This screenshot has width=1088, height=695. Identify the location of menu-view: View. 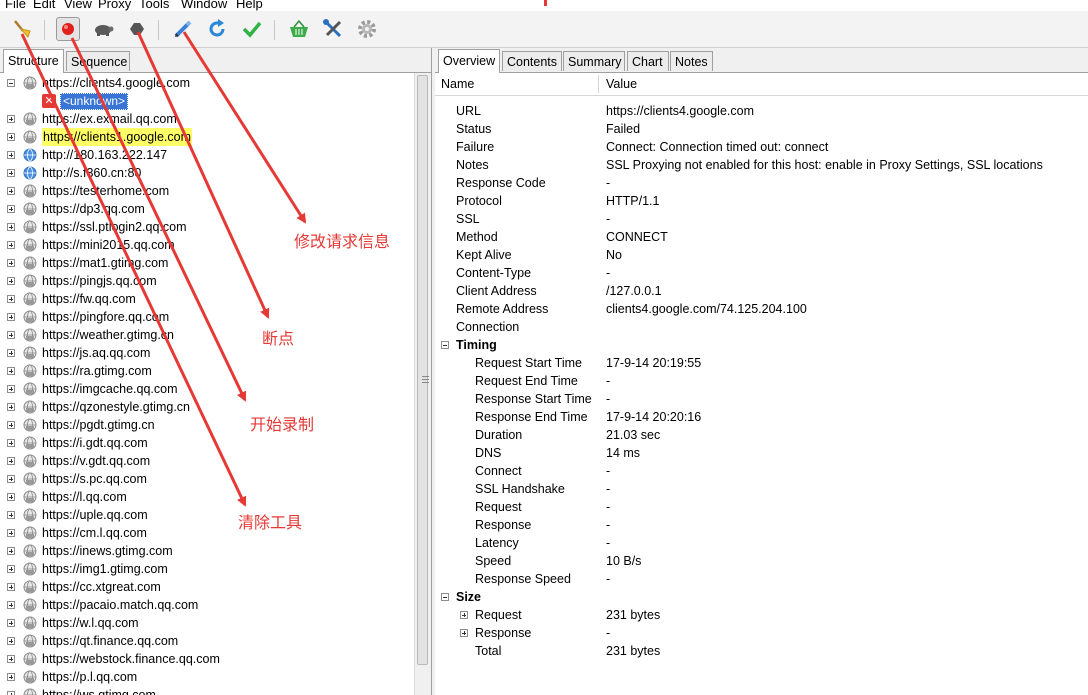
(78, 5).